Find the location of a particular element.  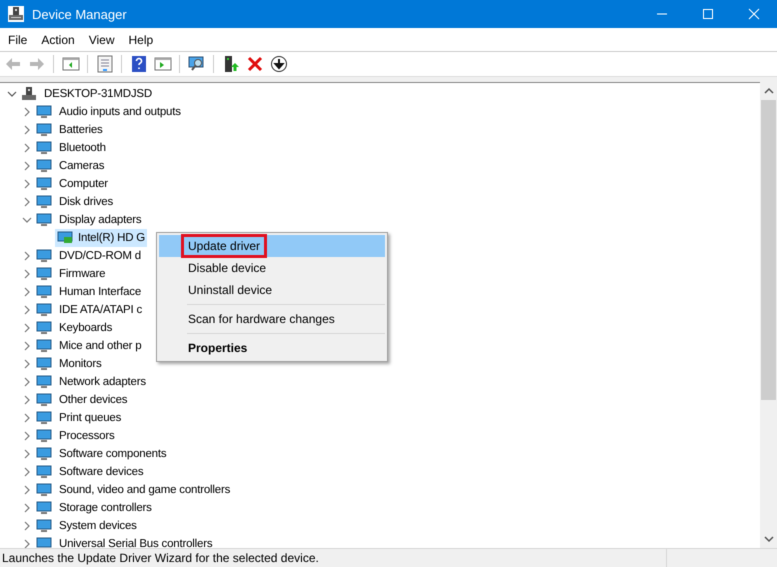

tree-item: Mice and other p is located at coordinates (100, 346).